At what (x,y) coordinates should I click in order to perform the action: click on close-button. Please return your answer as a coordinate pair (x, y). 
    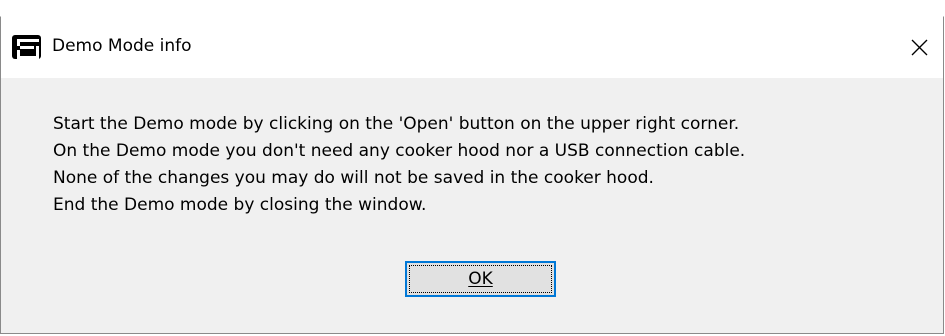
    Looking at the image, I should click on (920, 47).